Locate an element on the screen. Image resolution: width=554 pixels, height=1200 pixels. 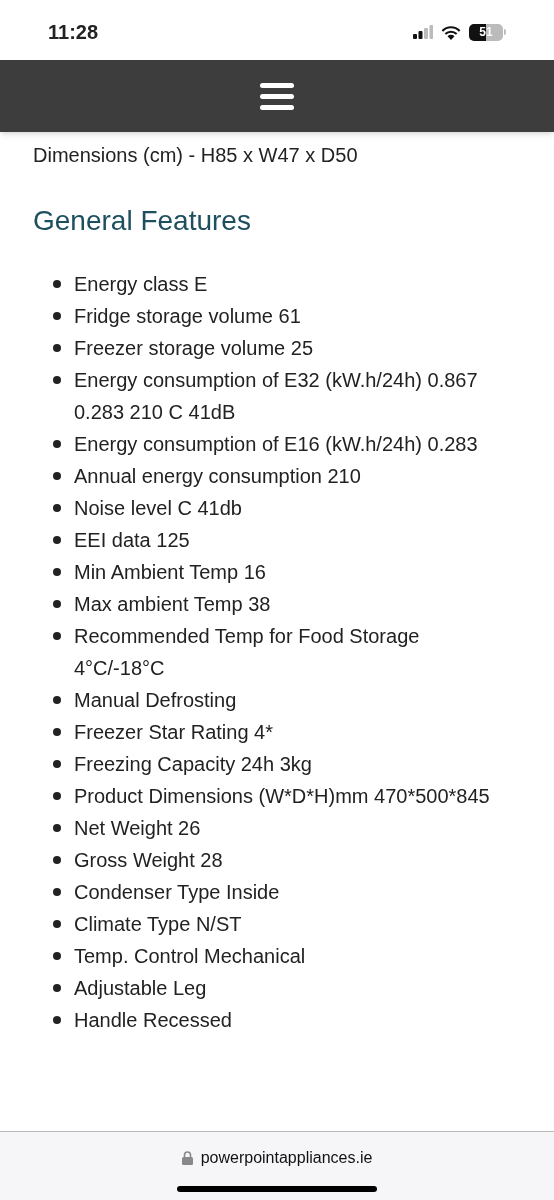
feature-text: Temp. Control Mechanical is located at coordinates (190, 956).